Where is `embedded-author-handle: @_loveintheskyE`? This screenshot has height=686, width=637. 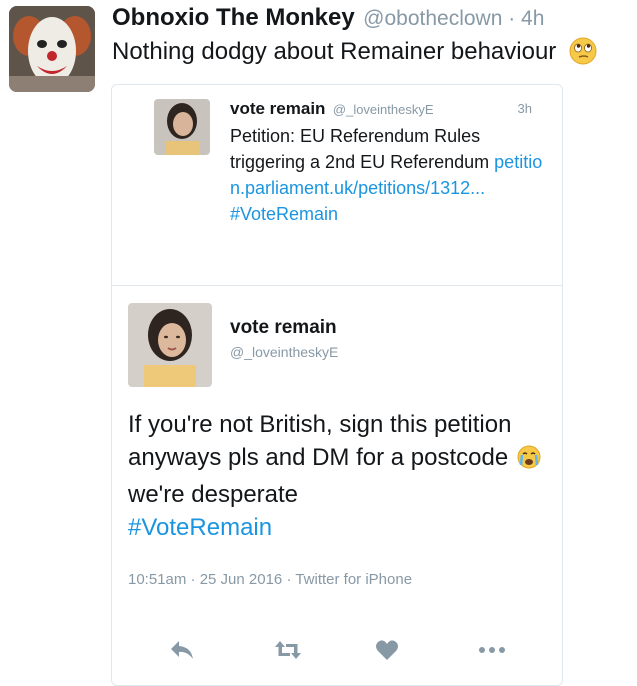 embedded-author-handle: @_loveintheskyE is located at coordinates (284, 352).